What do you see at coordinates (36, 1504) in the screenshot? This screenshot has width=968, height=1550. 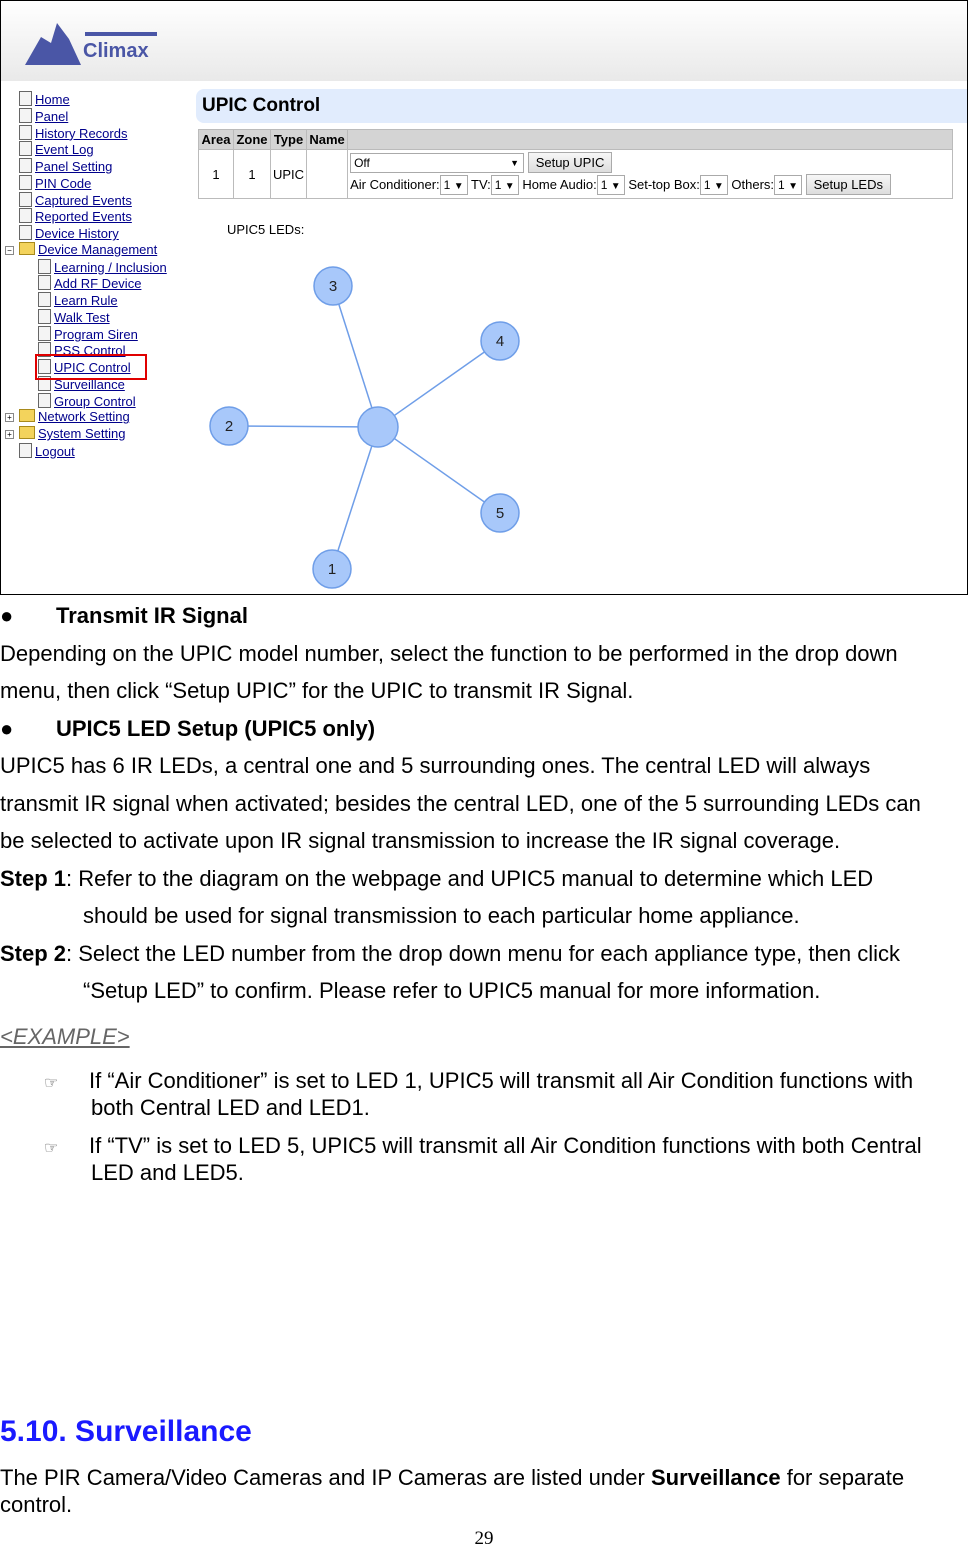 I see `paragraph: control.` at bounding box center [36, 1504].